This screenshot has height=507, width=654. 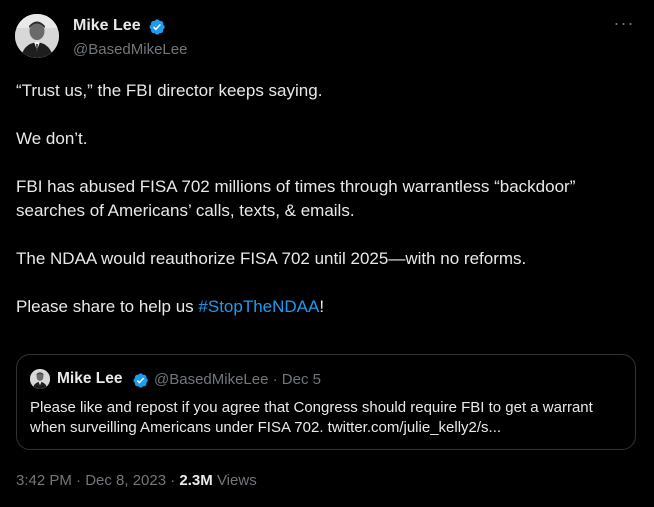 I want to click on author-name: Mike Lee, so click(x=107, y=26).